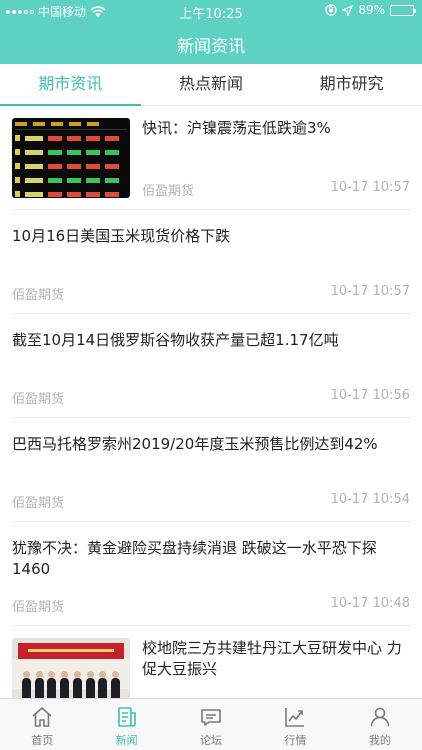  Describe the element at coordinates (126, 740) in the screenshot. I see `nav-label: 新闻` at that location.